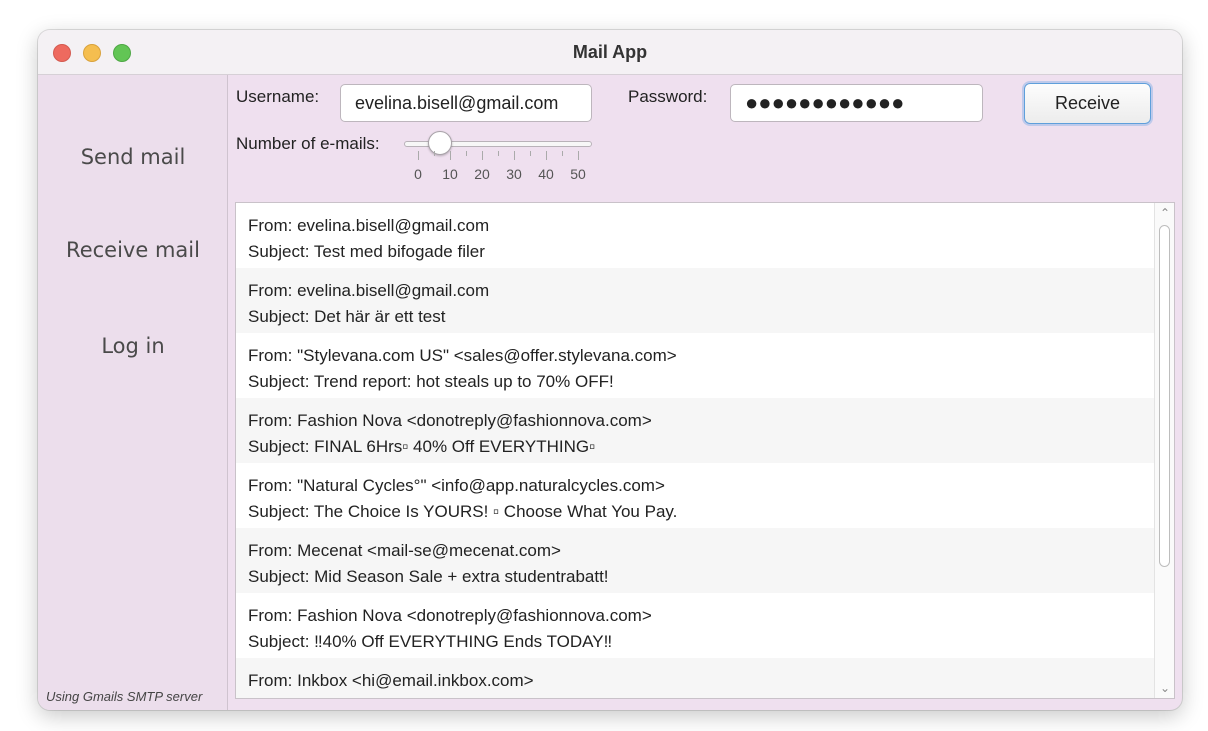 The image size is (1208, 731). What do you see at coordinates (391, 680) in the screenshot?
I see `email-from: From: Inkbox <hi@email.inkbox.com>` at bounding box center [391, 680].